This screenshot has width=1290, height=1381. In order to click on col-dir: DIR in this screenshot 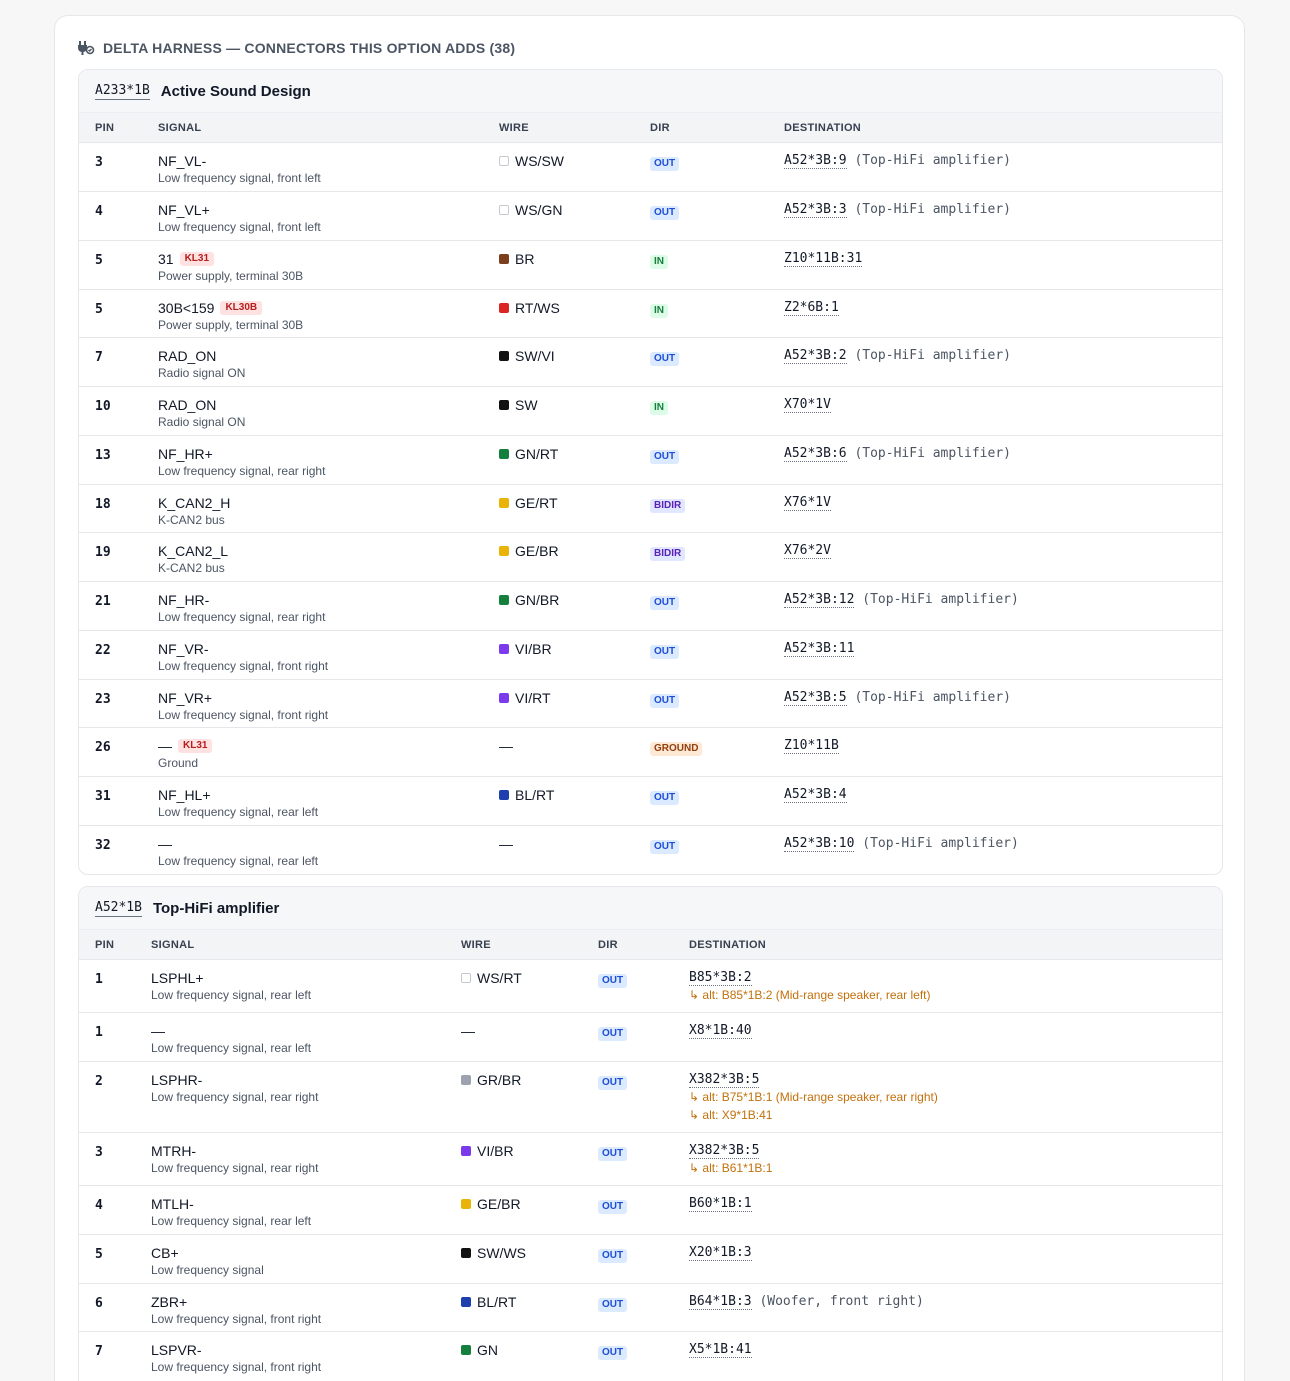, I will do `click(608, 944)`.